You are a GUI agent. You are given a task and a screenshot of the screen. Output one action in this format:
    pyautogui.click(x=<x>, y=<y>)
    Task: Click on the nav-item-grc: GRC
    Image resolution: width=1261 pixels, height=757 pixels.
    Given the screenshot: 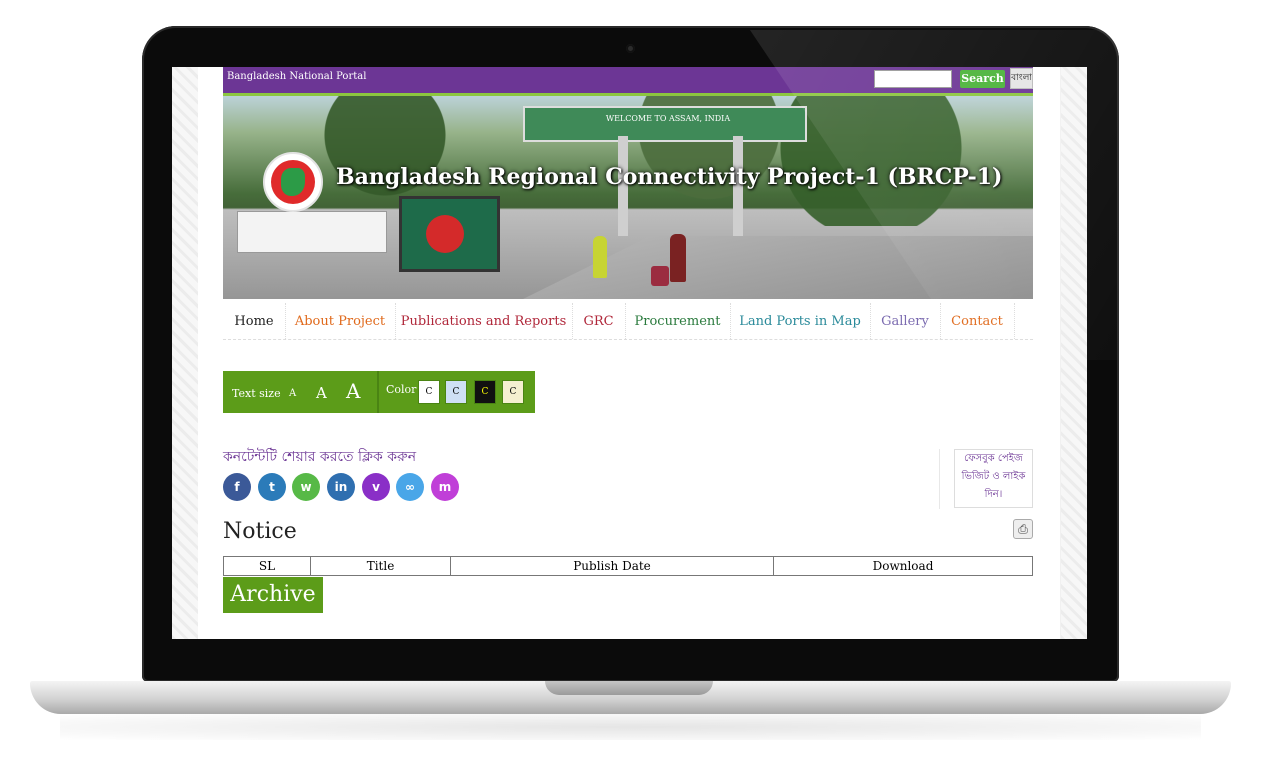 What is the action you would take?
    pyautogui.click(x=599, y=321)
    